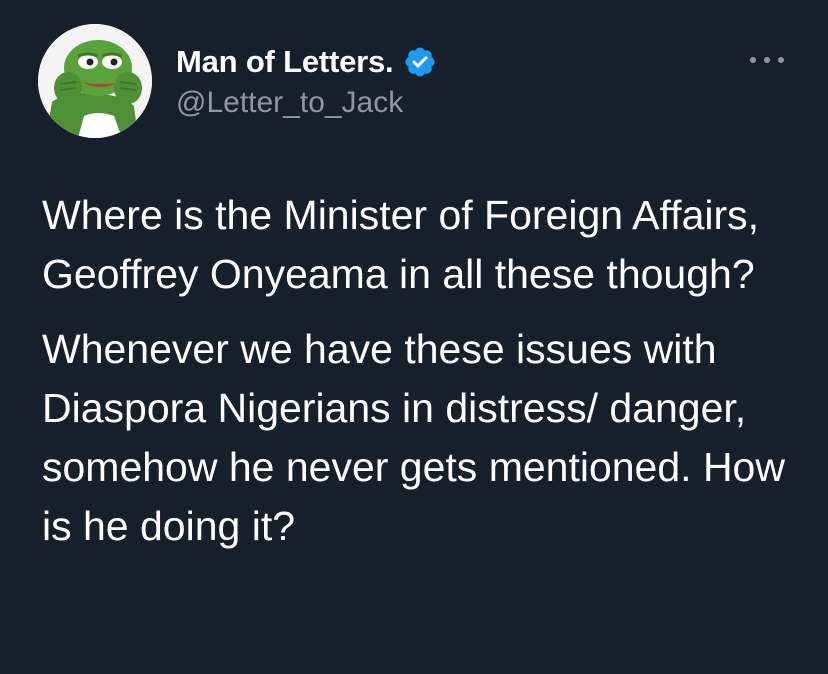 The image size is (828, 674). What do you see at coordinates (420, 62) in the screenshot?
I see `verified-badge-icon` at bounding box center [420, 62].